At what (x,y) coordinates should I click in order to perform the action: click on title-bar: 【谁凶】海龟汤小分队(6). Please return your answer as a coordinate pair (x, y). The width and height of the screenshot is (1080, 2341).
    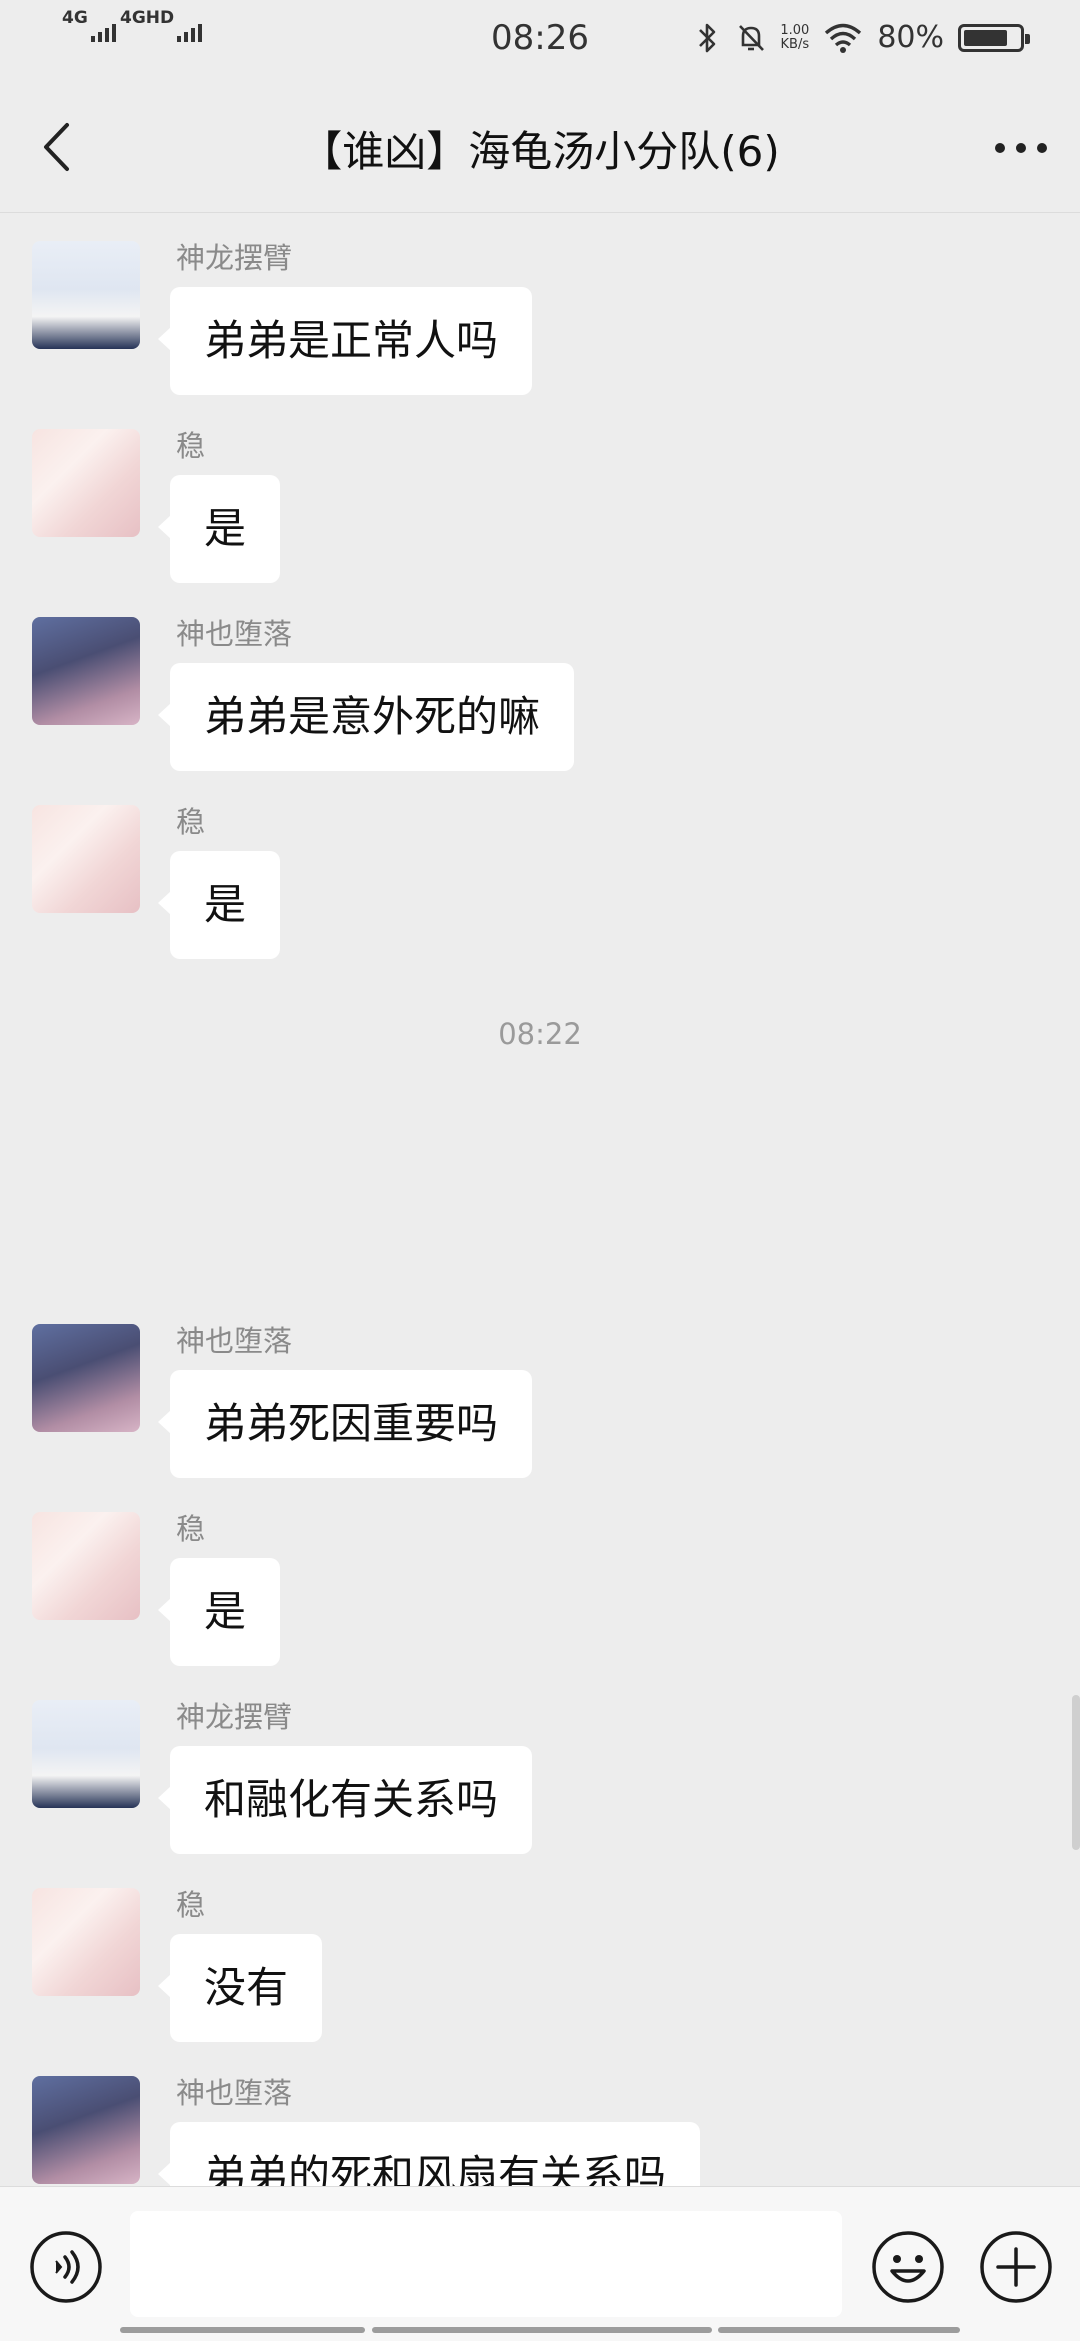
    Looking at the image, I should click on (540, 148).